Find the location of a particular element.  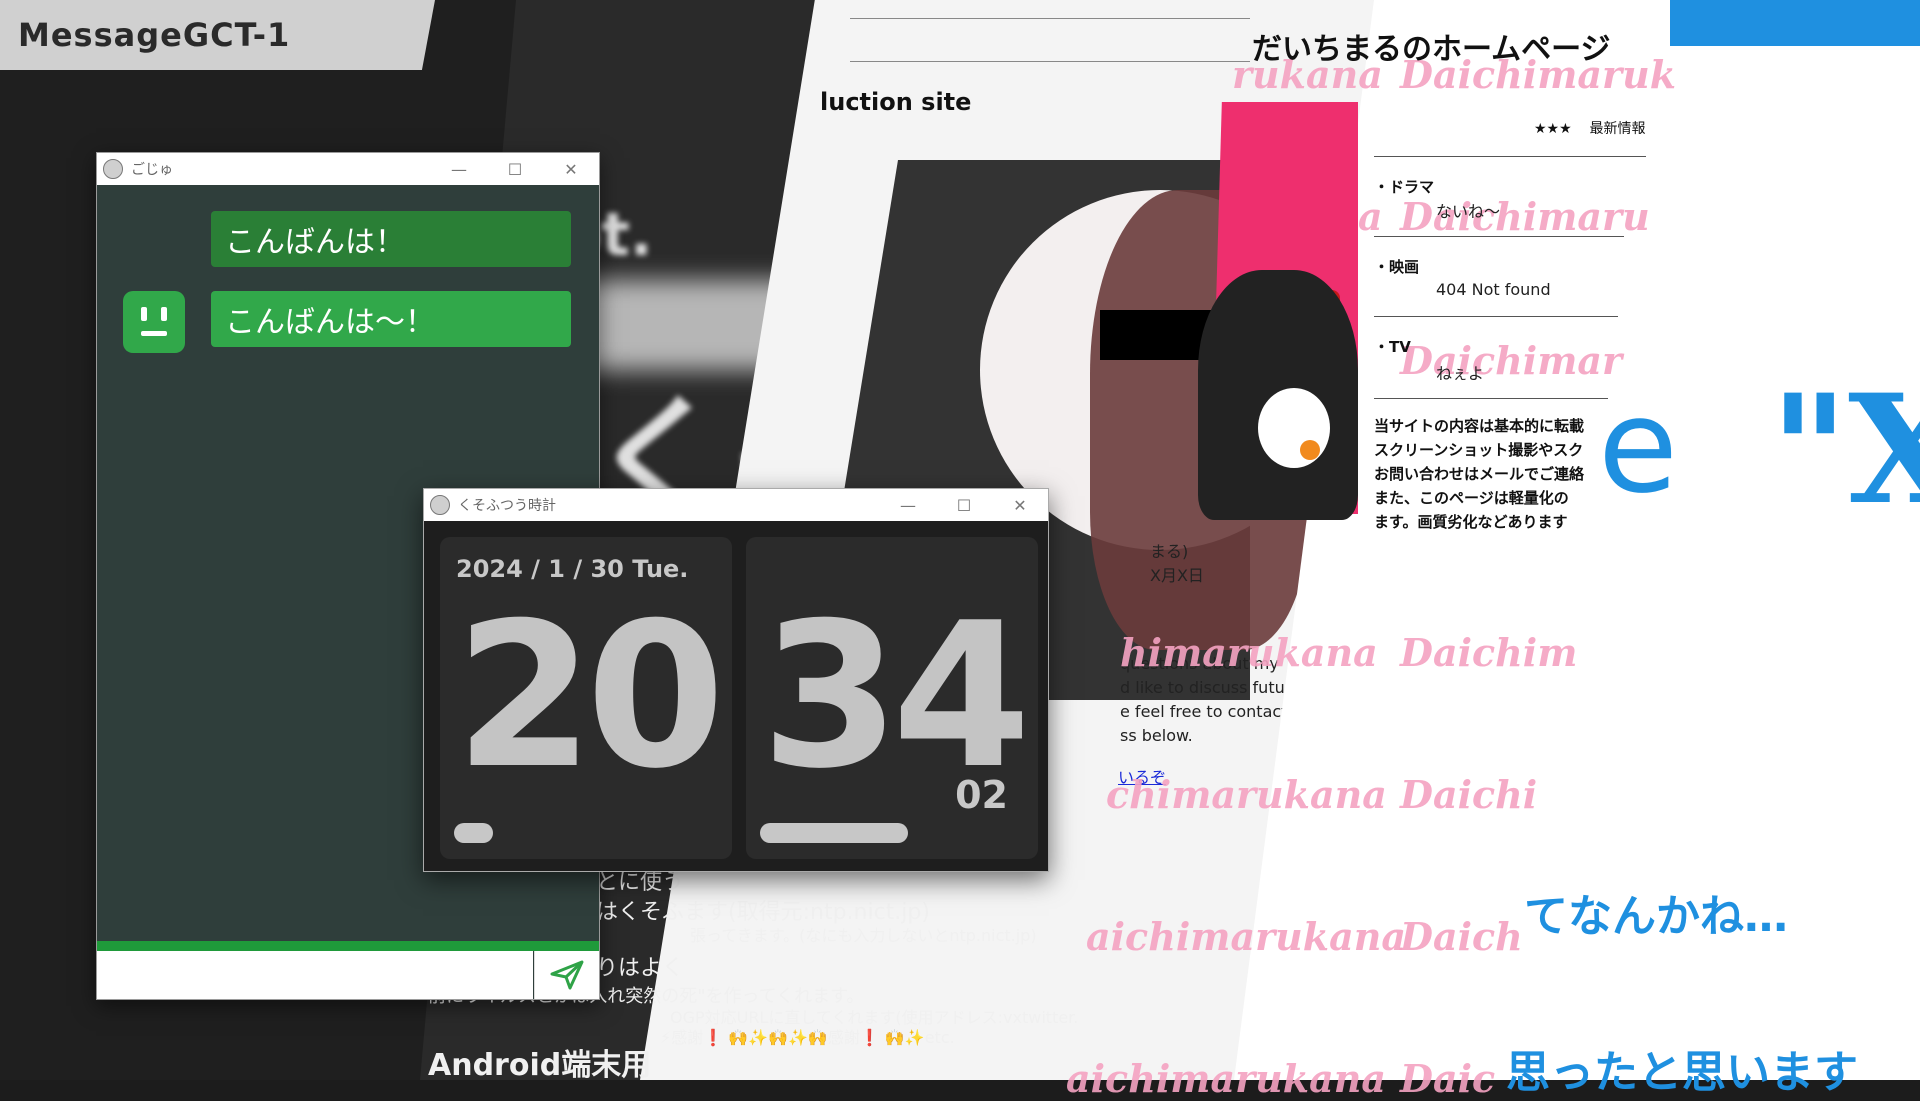

message-input is located at coordinates (315, 975).